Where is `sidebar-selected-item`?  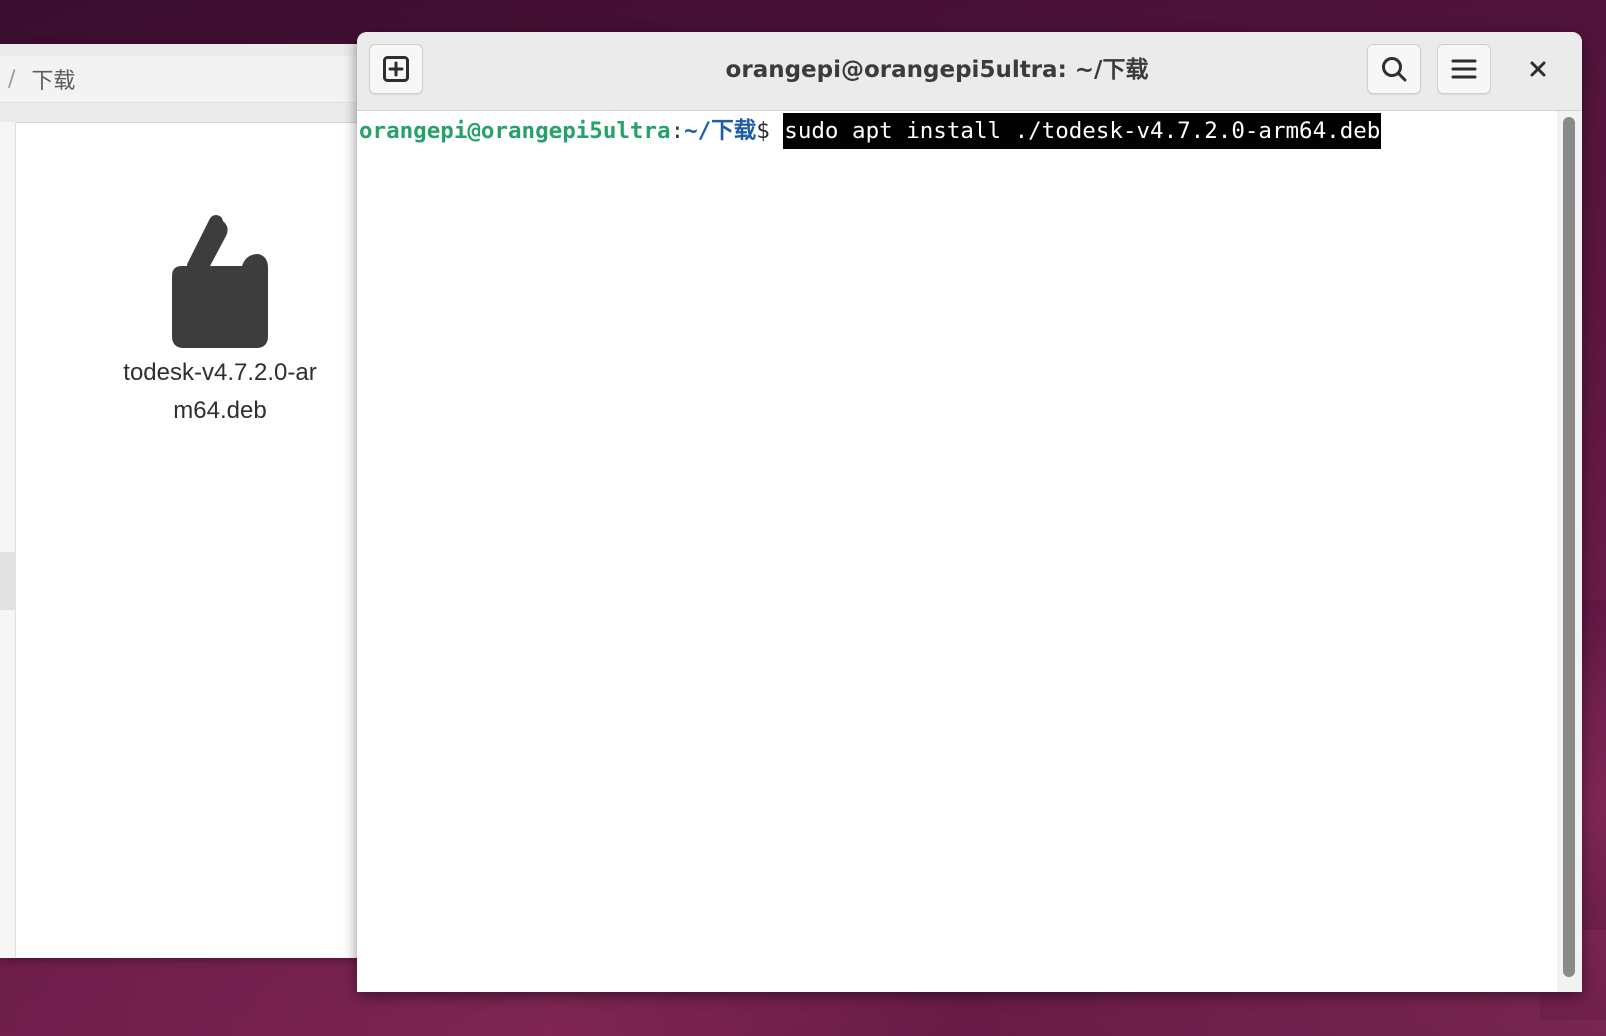 sidebar-selected-item is located at coordinates (7, 581).